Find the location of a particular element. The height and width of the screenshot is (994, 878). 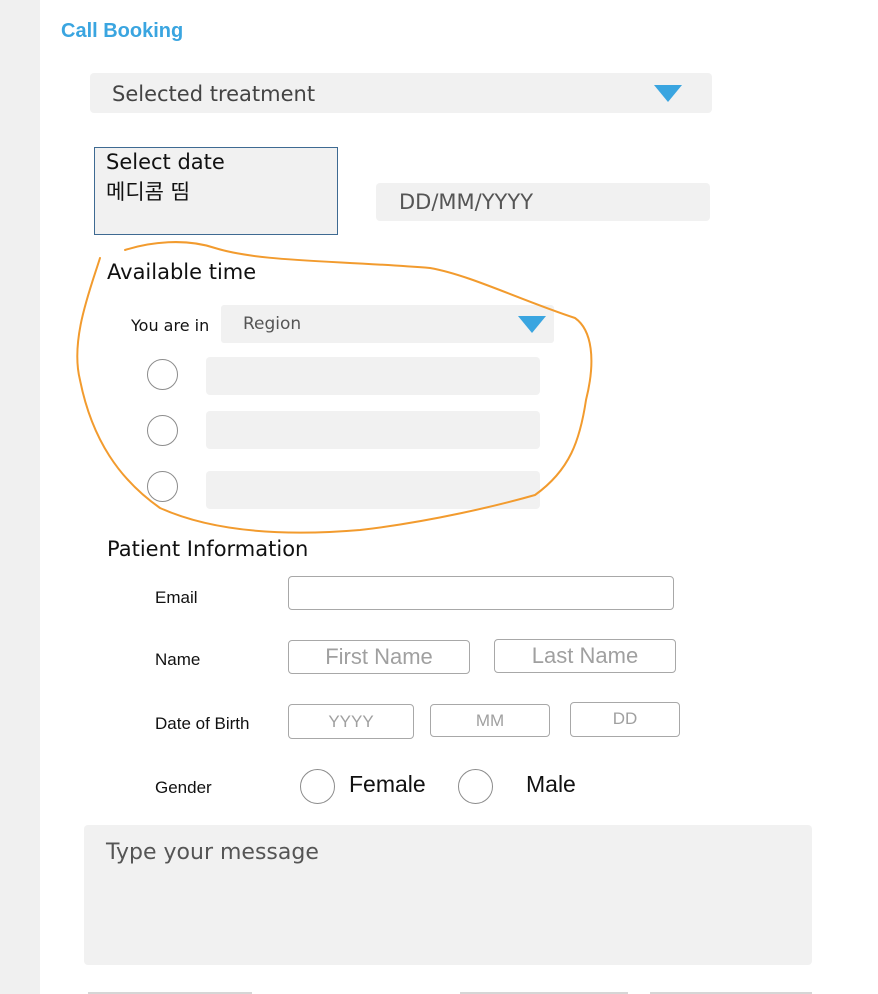

email-label: Email is located at coordinates (176, 597).